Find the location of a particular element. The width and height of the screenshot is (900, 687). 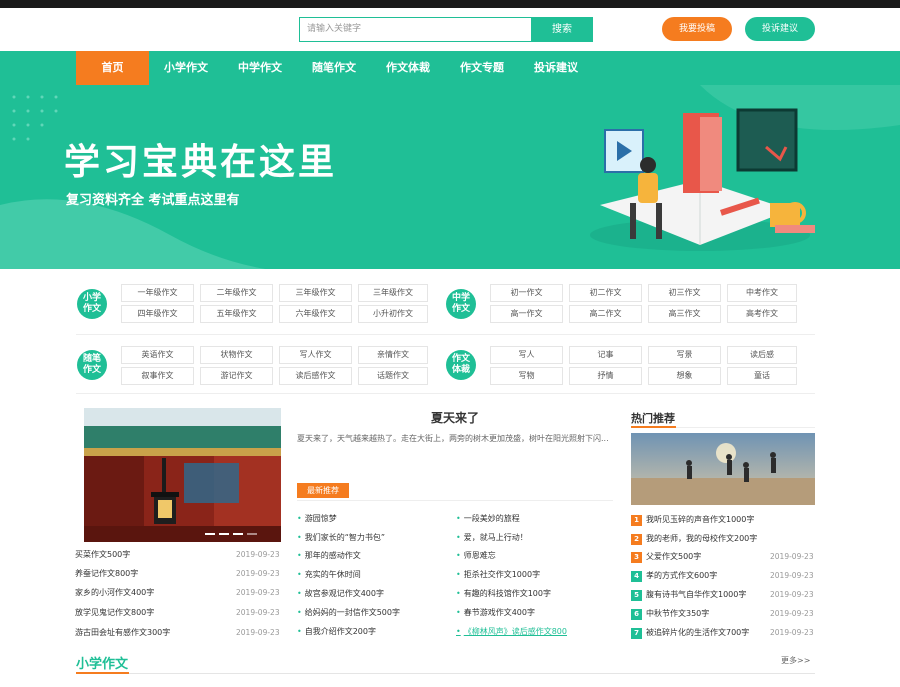

category-link: 初三作文 is located at coordinates (684, 293).